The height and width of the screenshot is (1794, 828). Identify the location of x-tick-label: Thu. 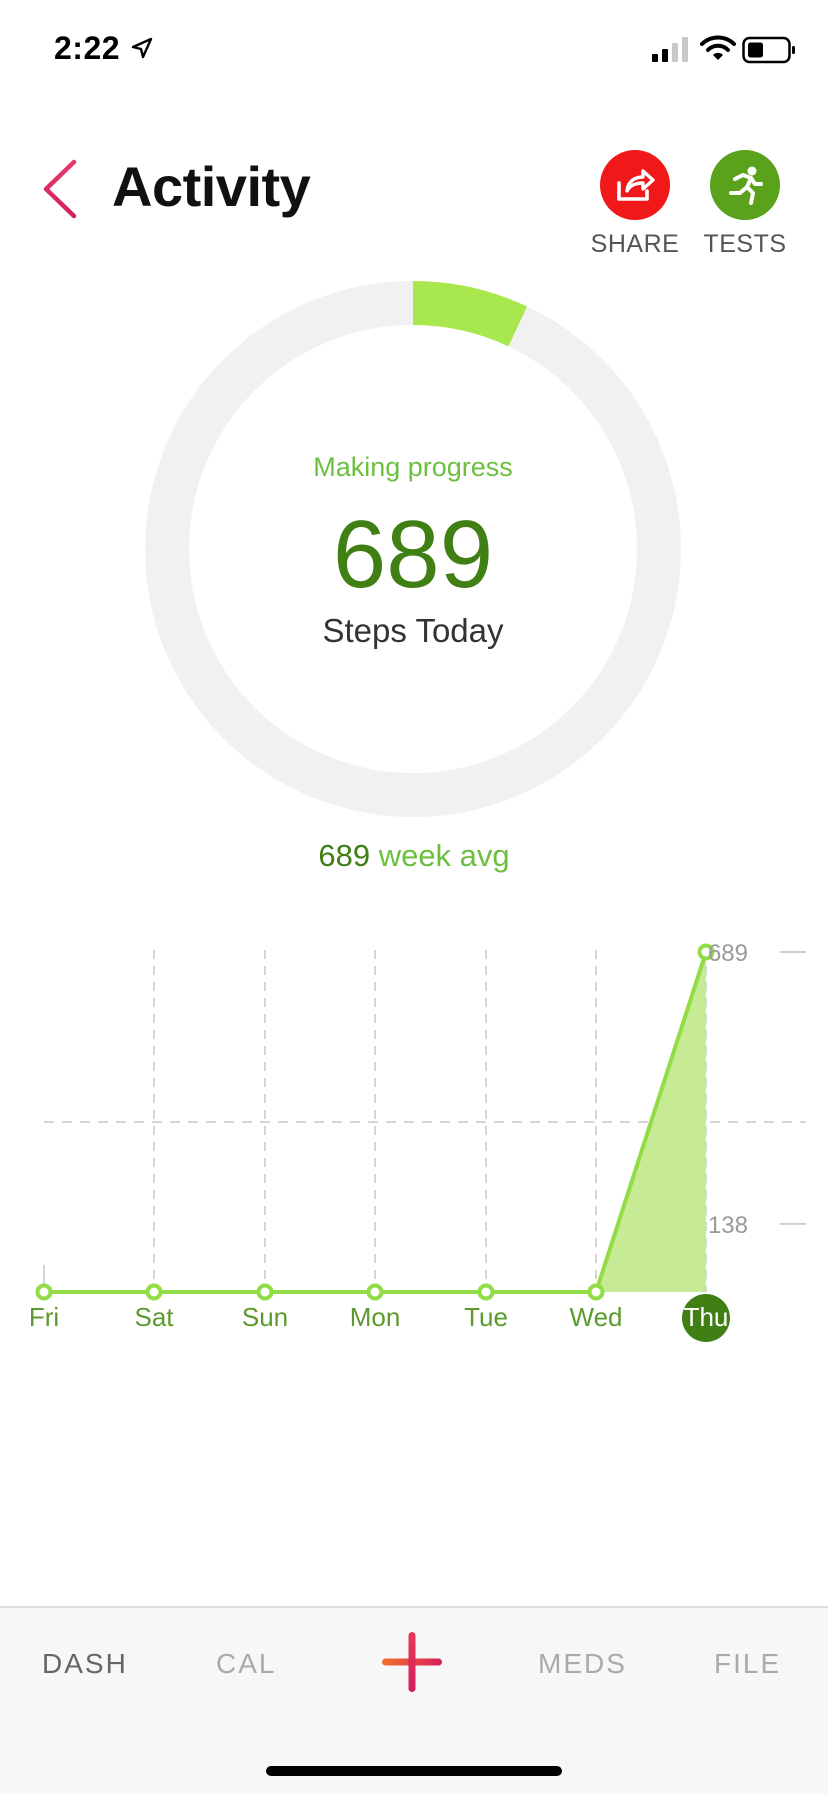
(706, 1317).